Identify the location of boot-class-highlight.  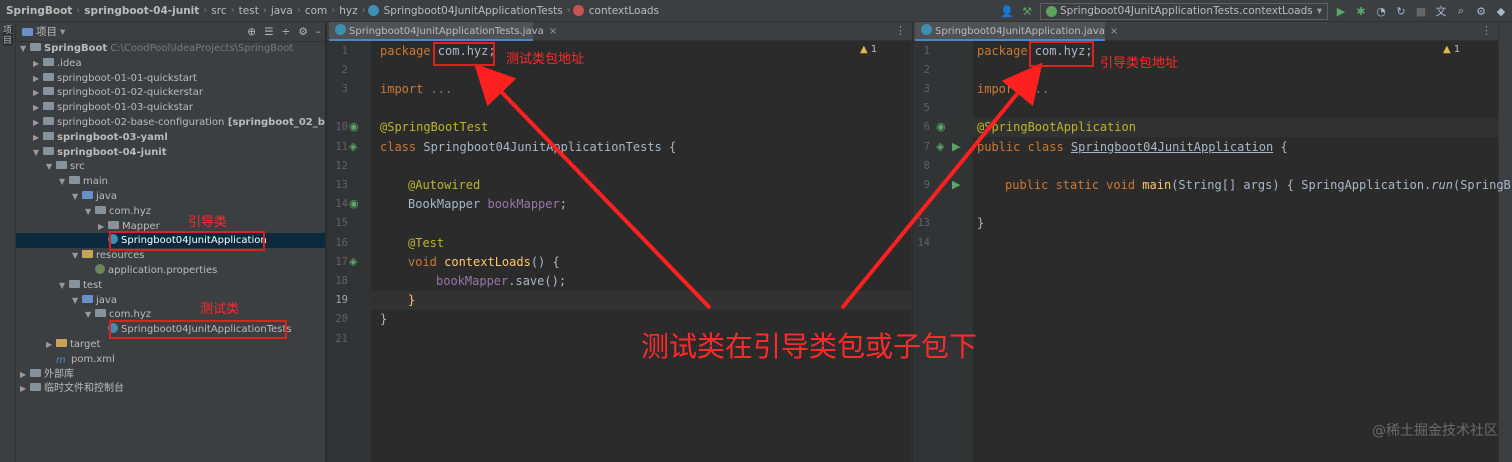
(187, 241).